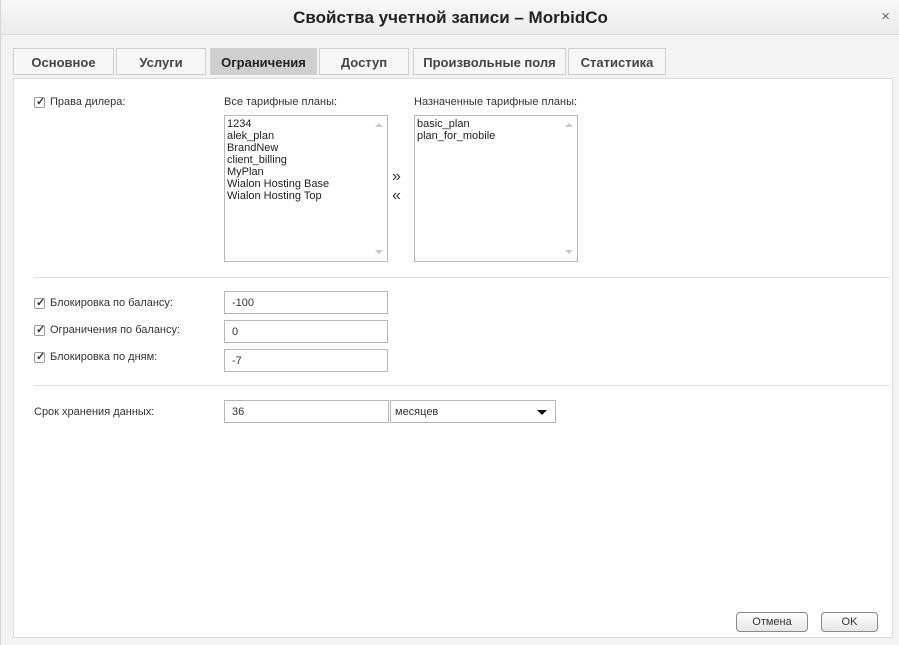 The width and height of the screenshot is (899, 645). I want to click on days-block-checkbox, so click(39, 356).